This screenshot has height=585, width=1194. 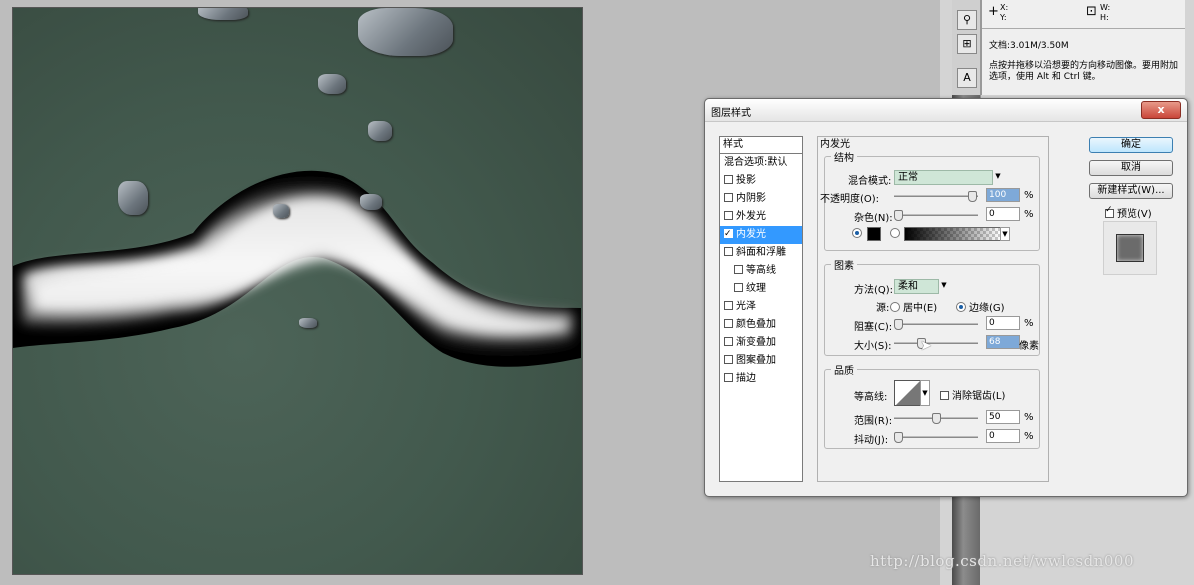 I want to click on style-list-item: 等高线, so click(x=761, y=271).